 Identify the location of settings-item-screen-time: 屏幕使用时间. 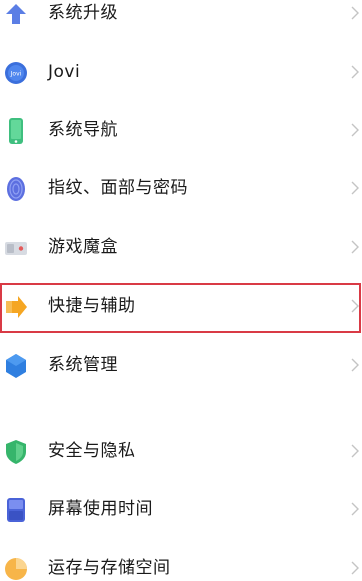
(181, 510).